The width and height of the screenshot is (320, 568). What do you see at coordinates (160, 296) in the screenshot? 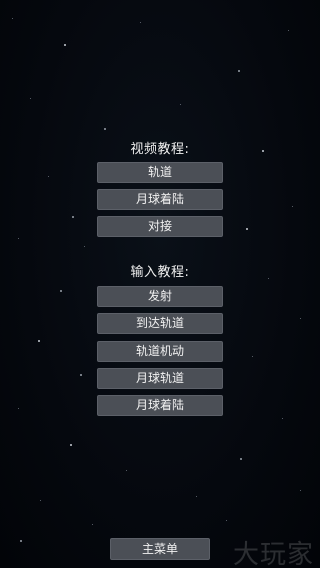
I see `input-tutorial-launch-button: 发射` at bounding box center [160, 296].